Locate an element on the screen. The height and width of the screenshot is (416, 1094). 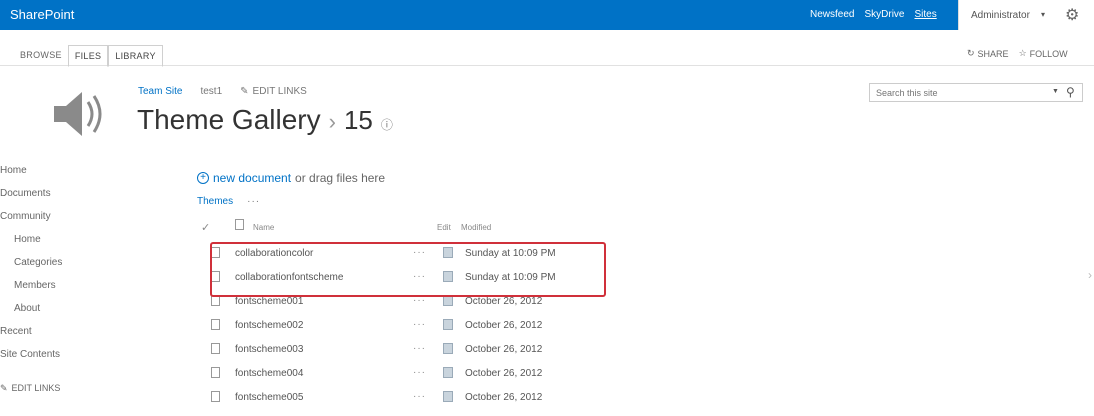
edit-links-nav-label: EDIT LINKS is located at coordinates (36, 388).